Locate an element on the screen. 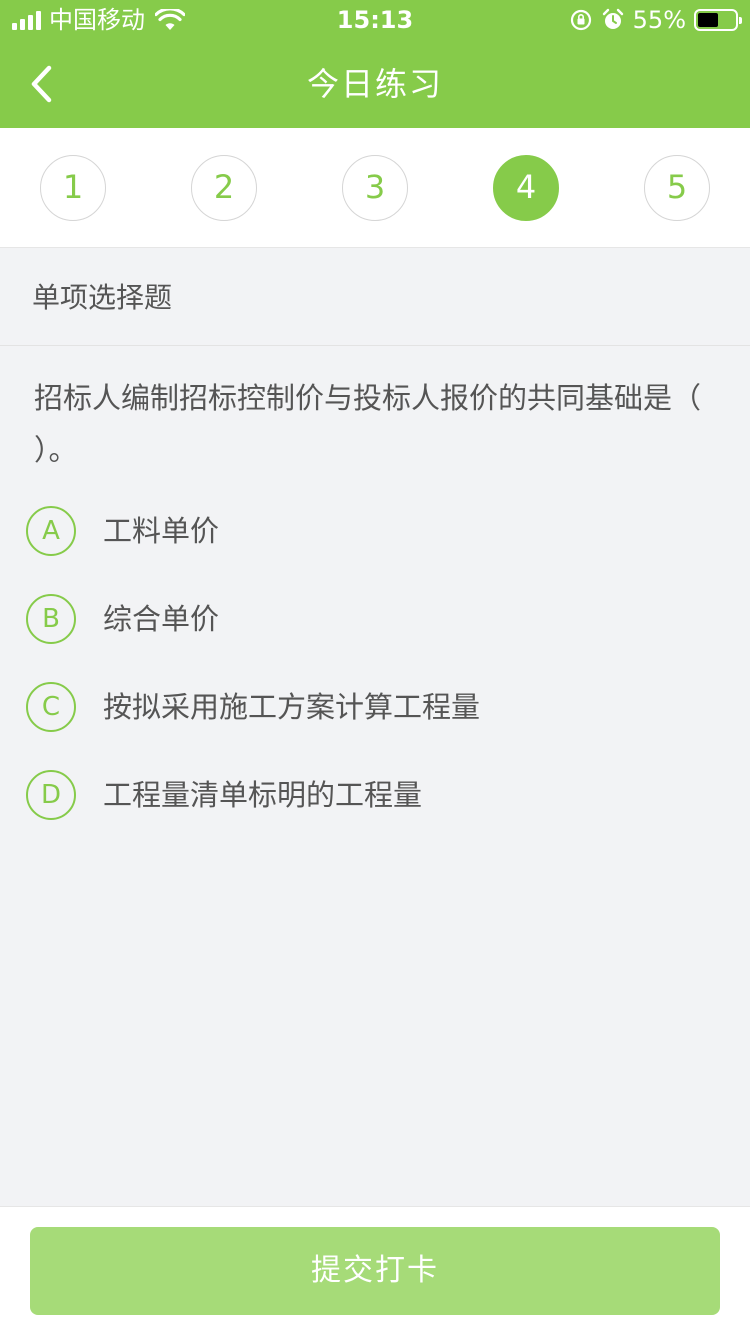  option-d: D 工程量清单标明的工程量 is located at coordinates (371, 795).